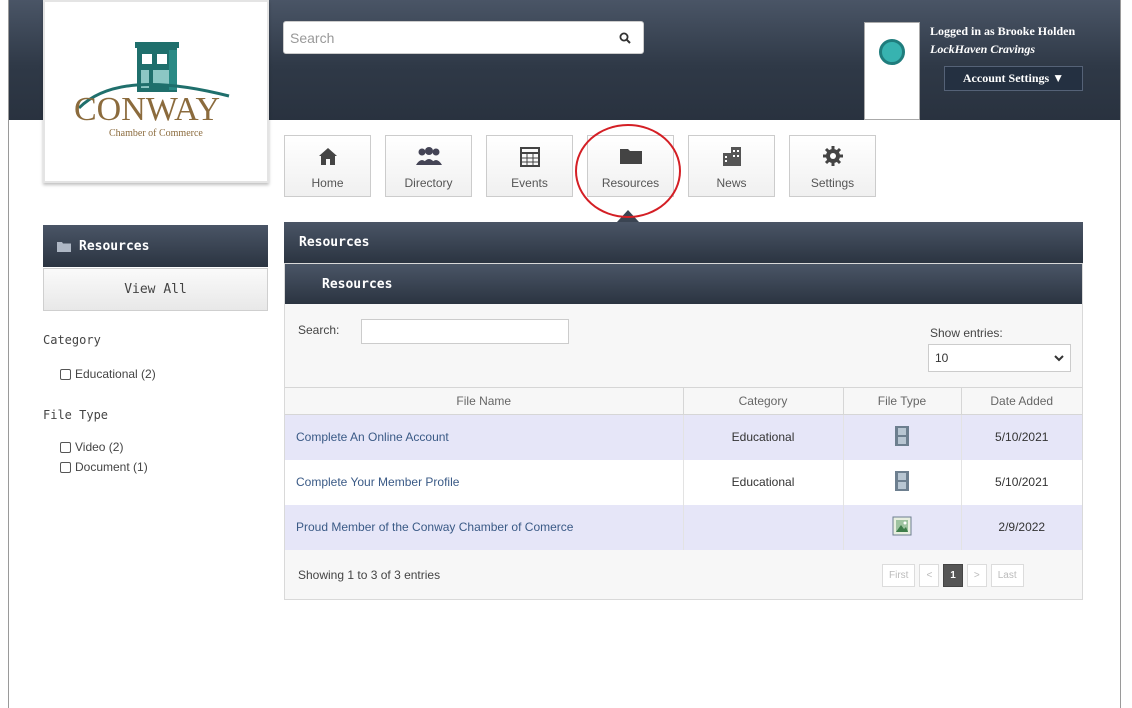 The image size is (1132, 708). I want to click on image-icon, so click(902, 525).